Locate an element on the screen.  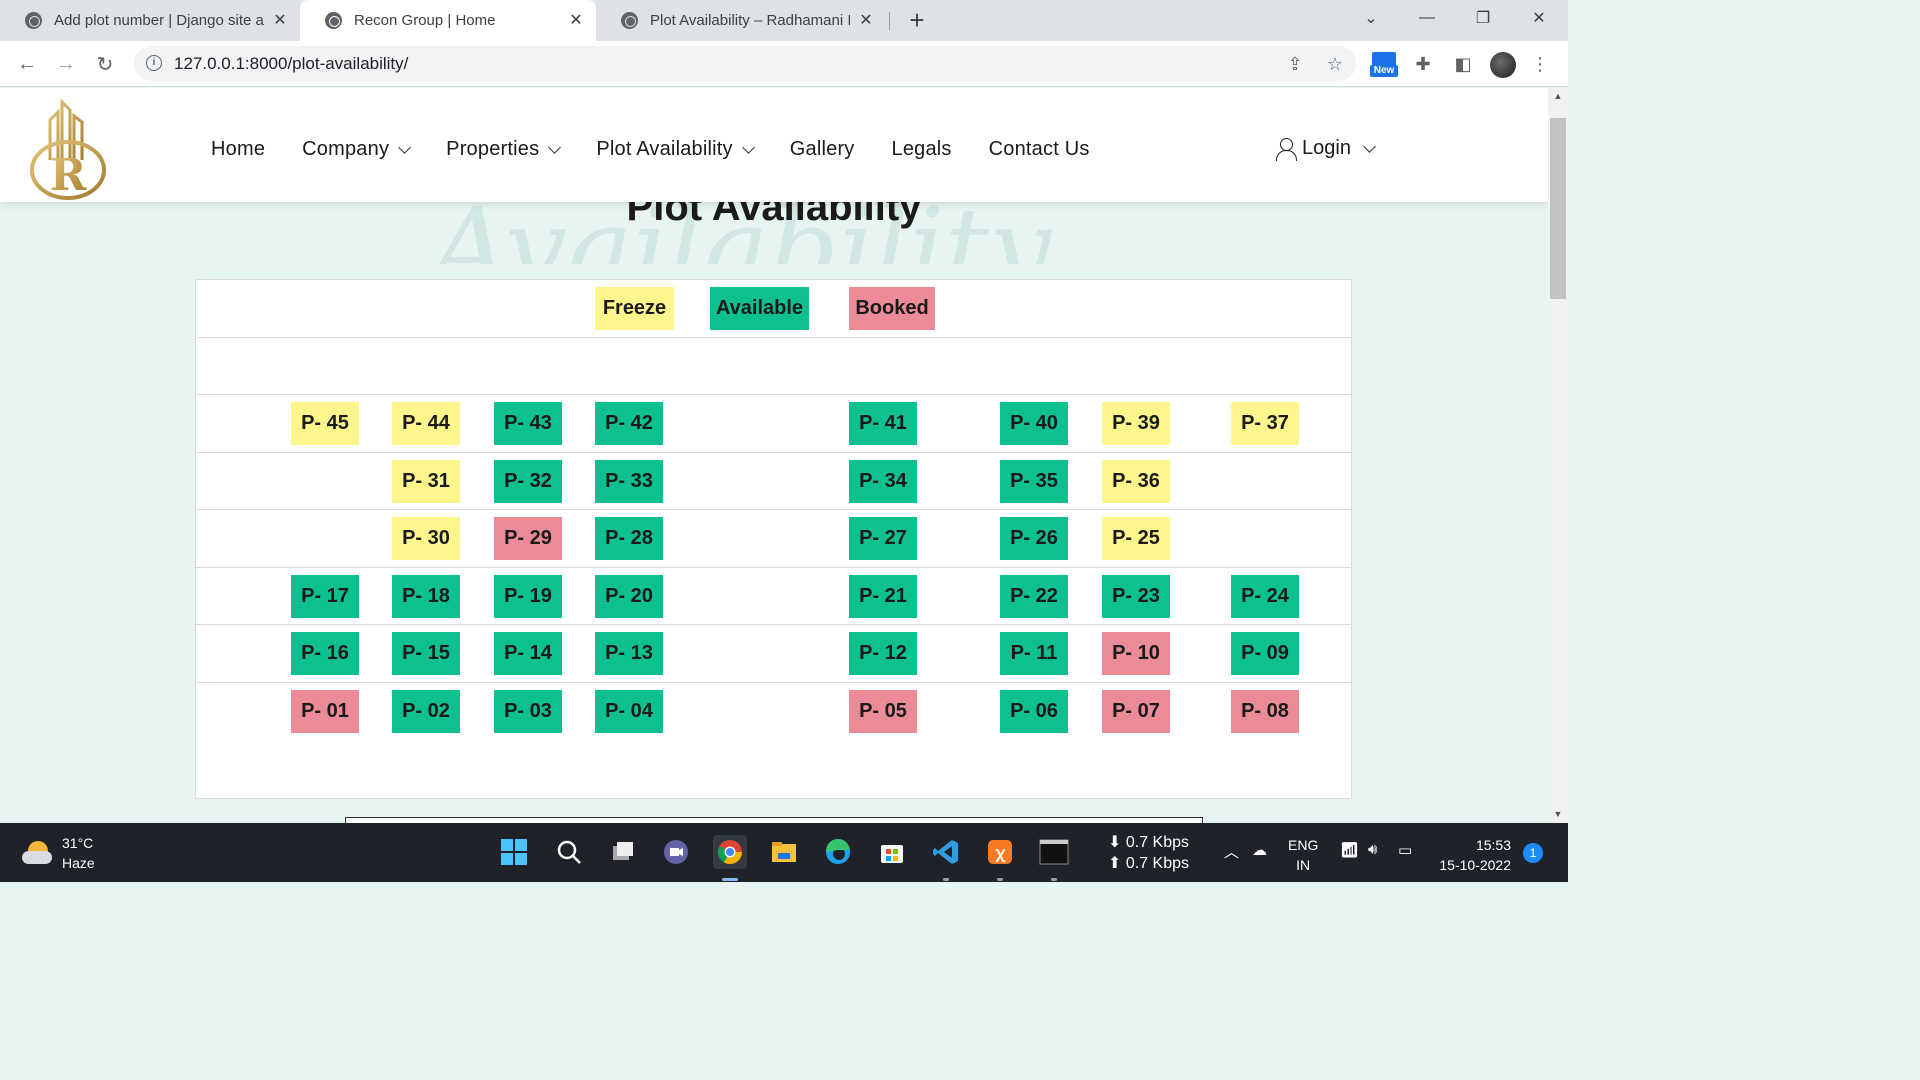
plot-badge: P- 30 is located at coordinates (426, 538).